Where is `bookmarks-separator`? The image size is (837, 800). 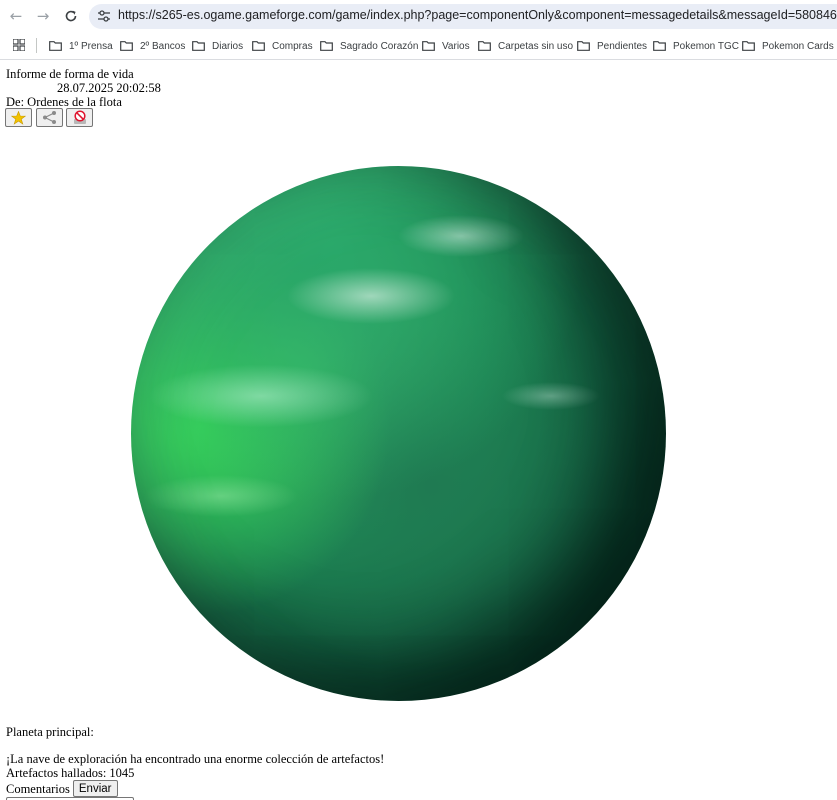 bookmarks-separator is located at coordinates (36, 45).